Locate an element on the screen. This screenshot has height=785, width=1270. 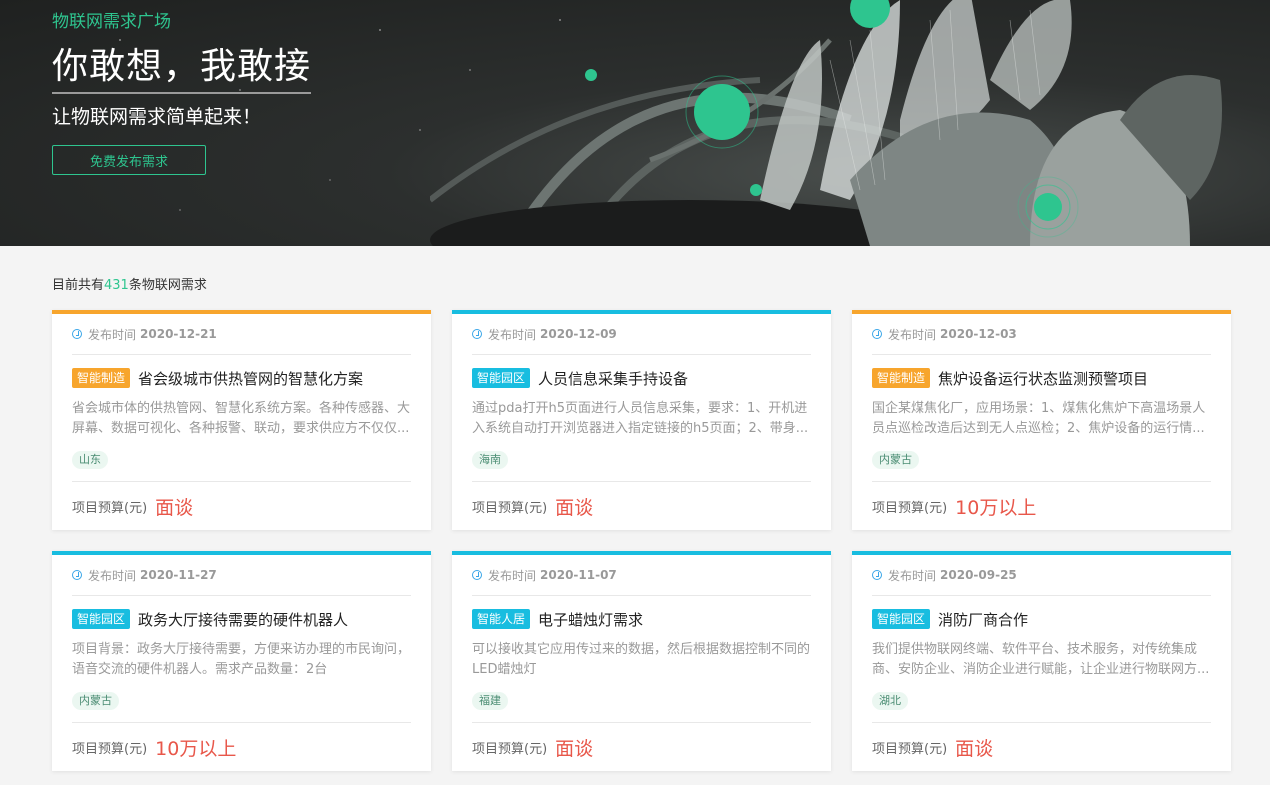
demand-title: 电子蜡烛灯需求 is located at coordinates (590, 619).